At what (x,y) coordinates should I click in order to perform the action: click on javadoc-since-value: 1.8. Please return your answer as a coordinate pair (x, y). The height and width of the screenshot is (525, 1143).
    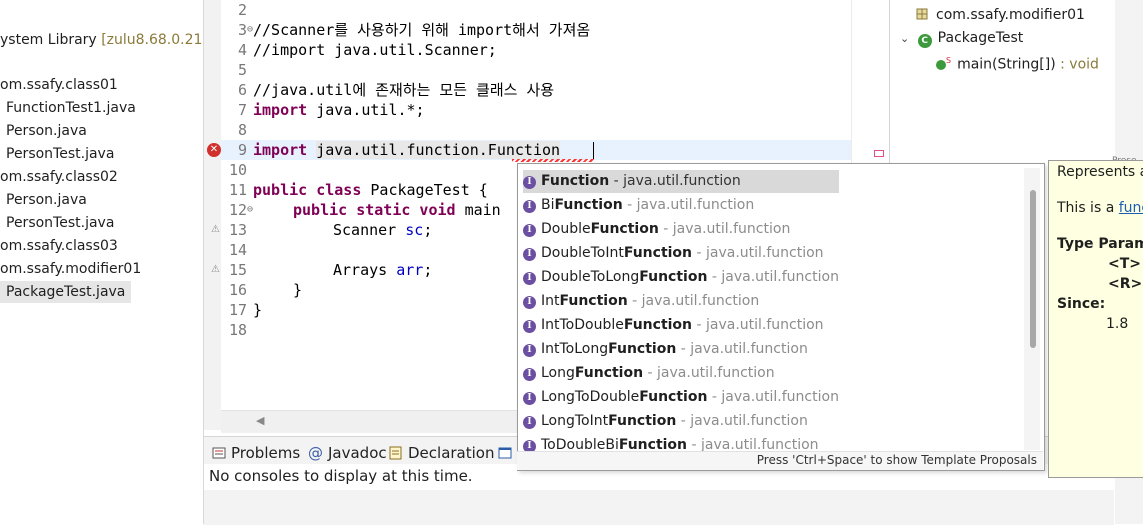
    Looking at the image, I should click on (1117, 324).